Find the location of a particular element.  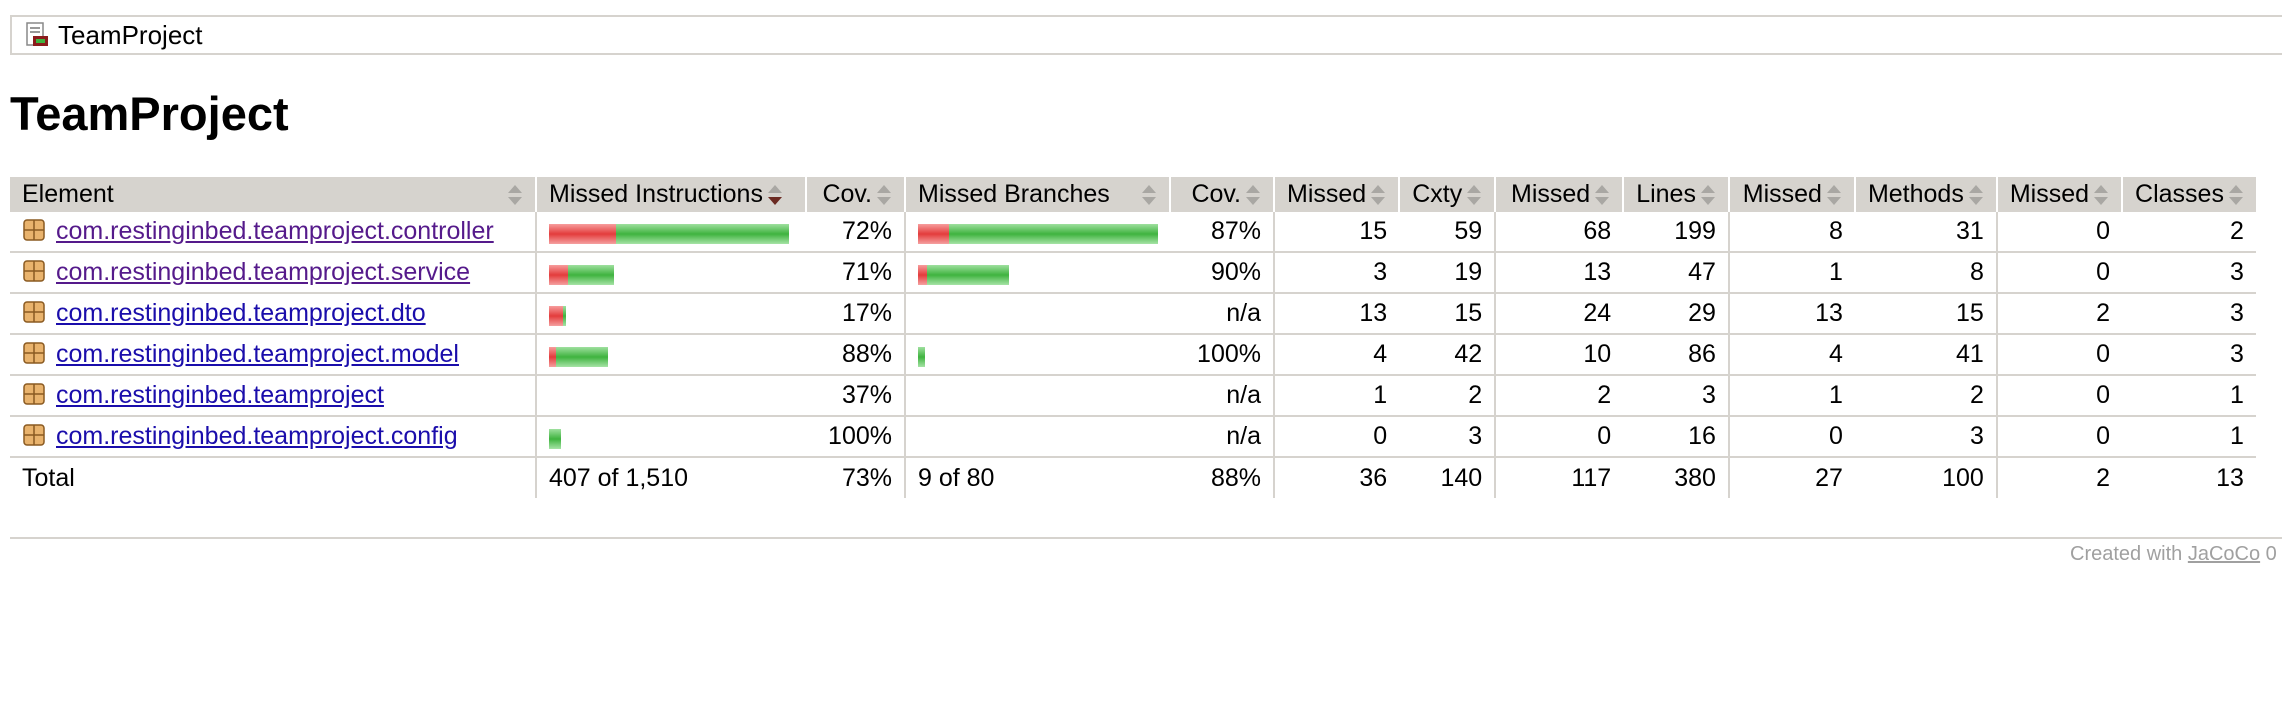

header-missed-branches: Missed Branches is located at coordinates (1037, 194).